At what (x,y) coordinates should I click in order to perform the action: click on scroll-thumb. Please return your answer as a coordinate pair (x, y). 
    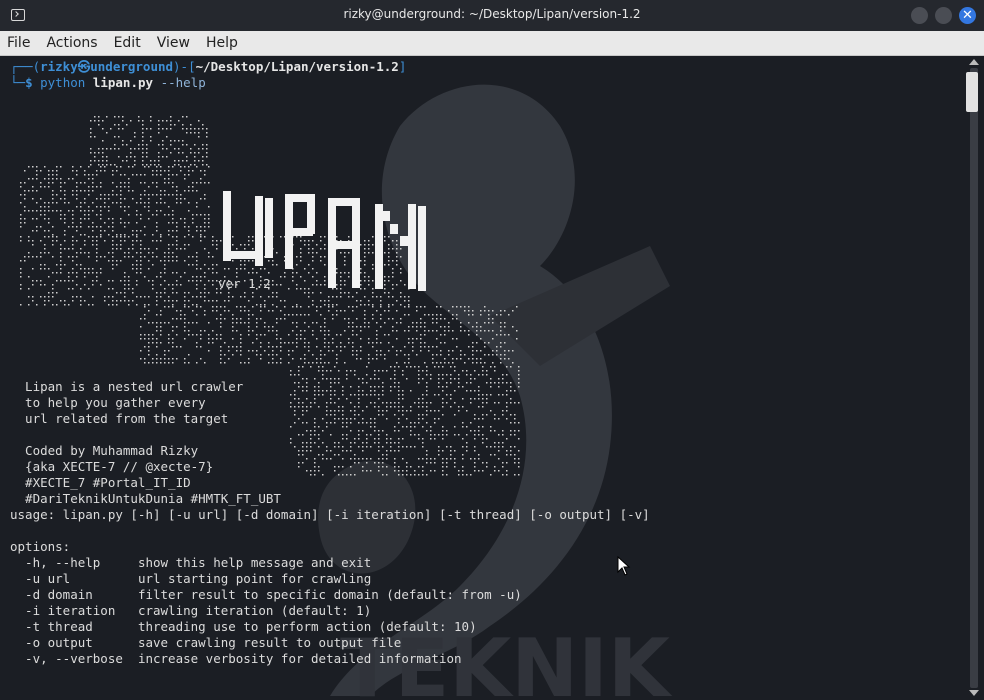
    Looking at the image, I should click on (972, 92).